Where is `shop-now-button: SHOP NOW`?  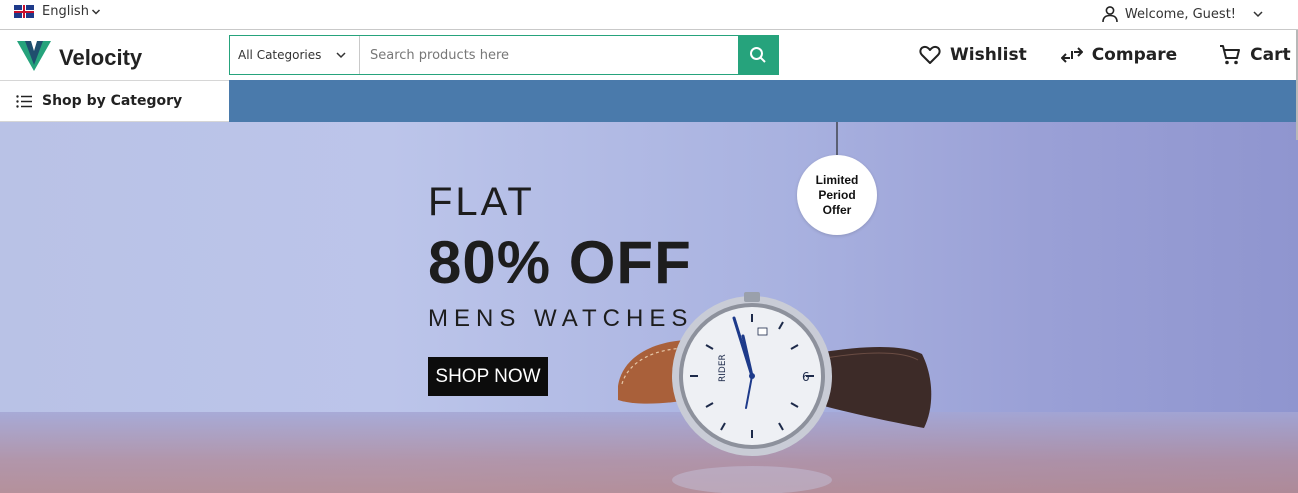 shop-now-button: SHOP NOW is located at coordinates (488, 376).